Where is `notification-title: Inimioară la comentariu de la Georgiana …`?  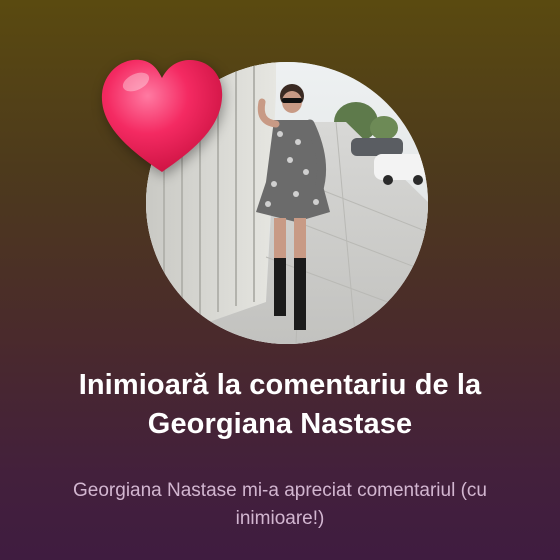 notification-title: Inimioară la comentariu de la Georgiana … is located at coordinates (280, 404).